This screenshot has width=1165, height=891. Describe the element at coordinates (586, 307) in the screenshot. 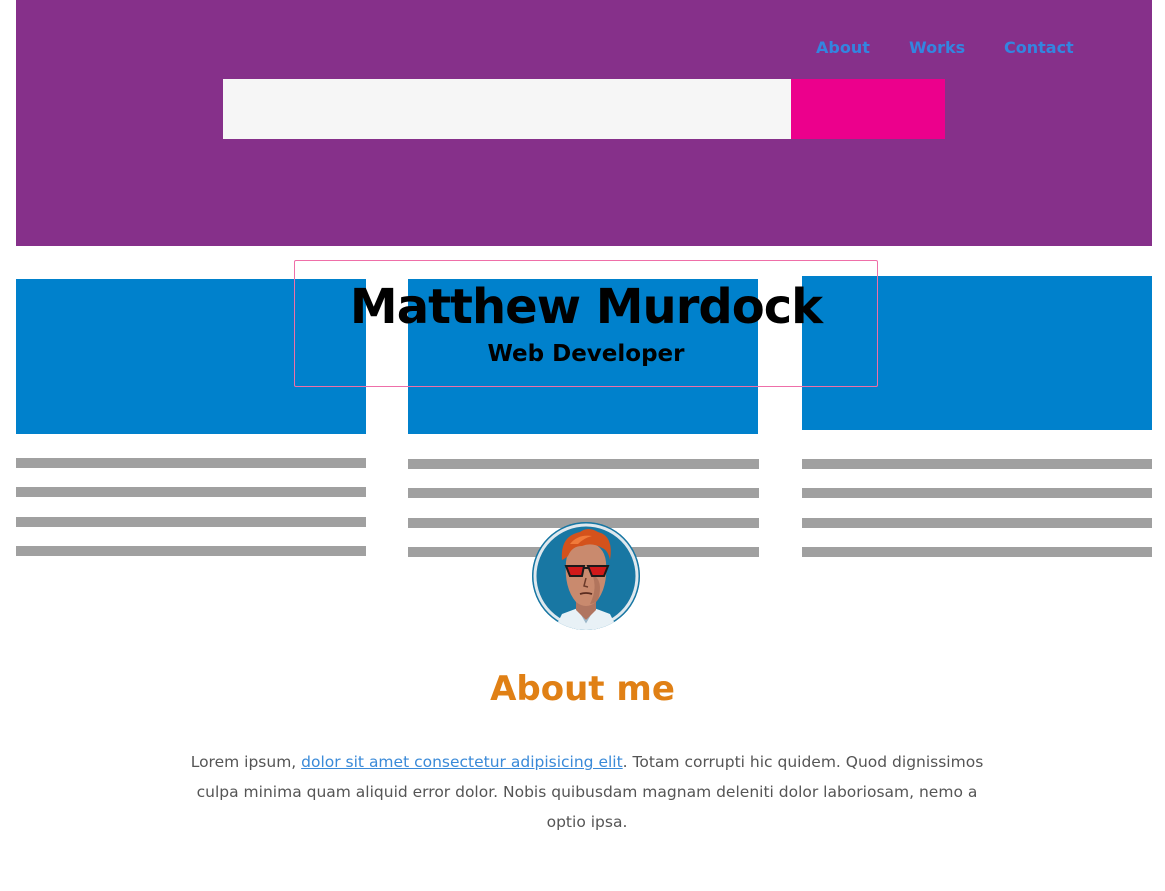

I see `hero-name: Matthew Murdock` at that location.